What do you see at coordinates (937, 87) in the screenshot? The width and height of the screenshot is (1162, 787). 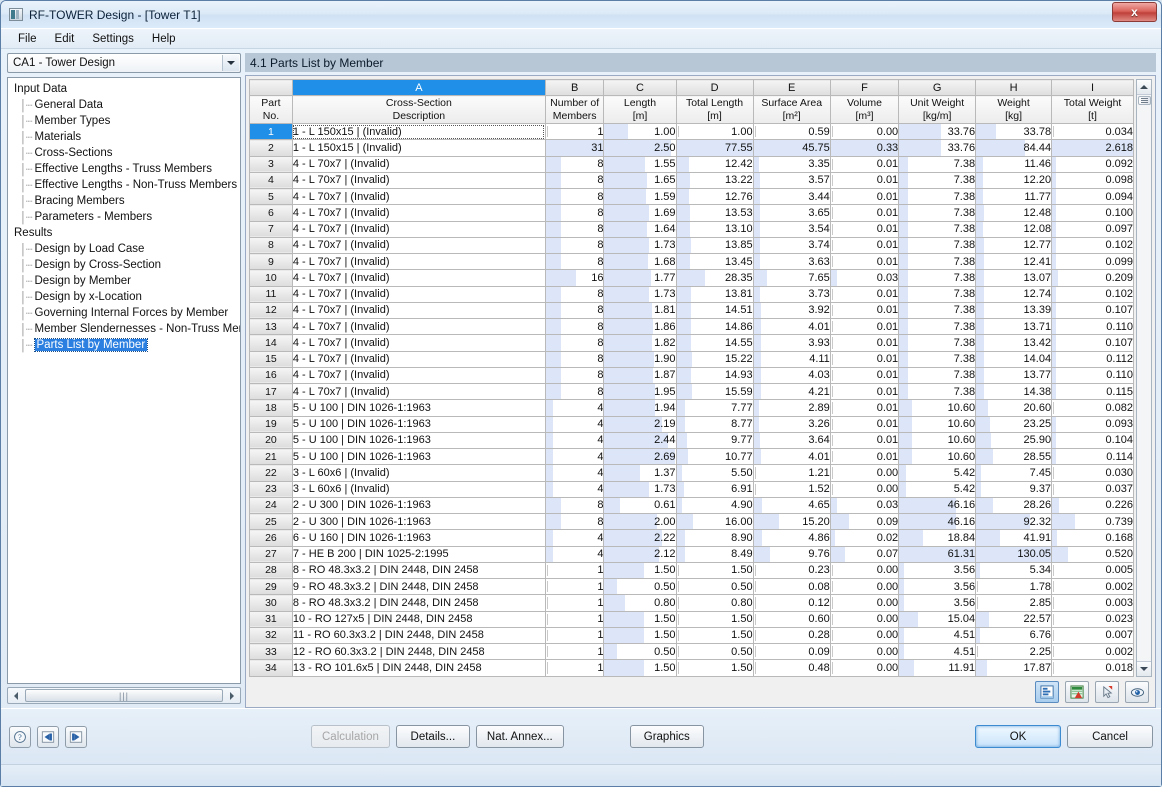 I see `column-letter-g: G` at bounding box center [937, 87].